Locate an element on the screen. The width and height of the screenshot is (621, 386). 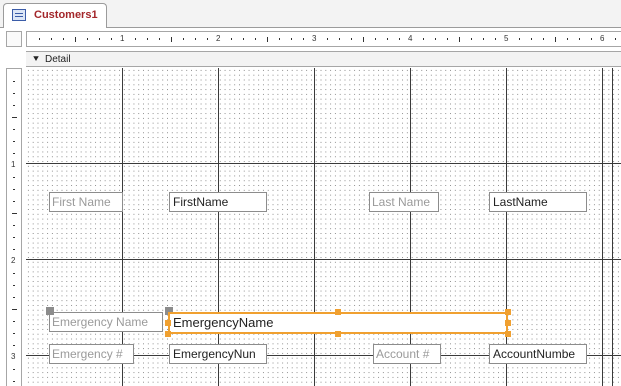
emergency-number-label: Emergency # is located at coordinates (91, 354).